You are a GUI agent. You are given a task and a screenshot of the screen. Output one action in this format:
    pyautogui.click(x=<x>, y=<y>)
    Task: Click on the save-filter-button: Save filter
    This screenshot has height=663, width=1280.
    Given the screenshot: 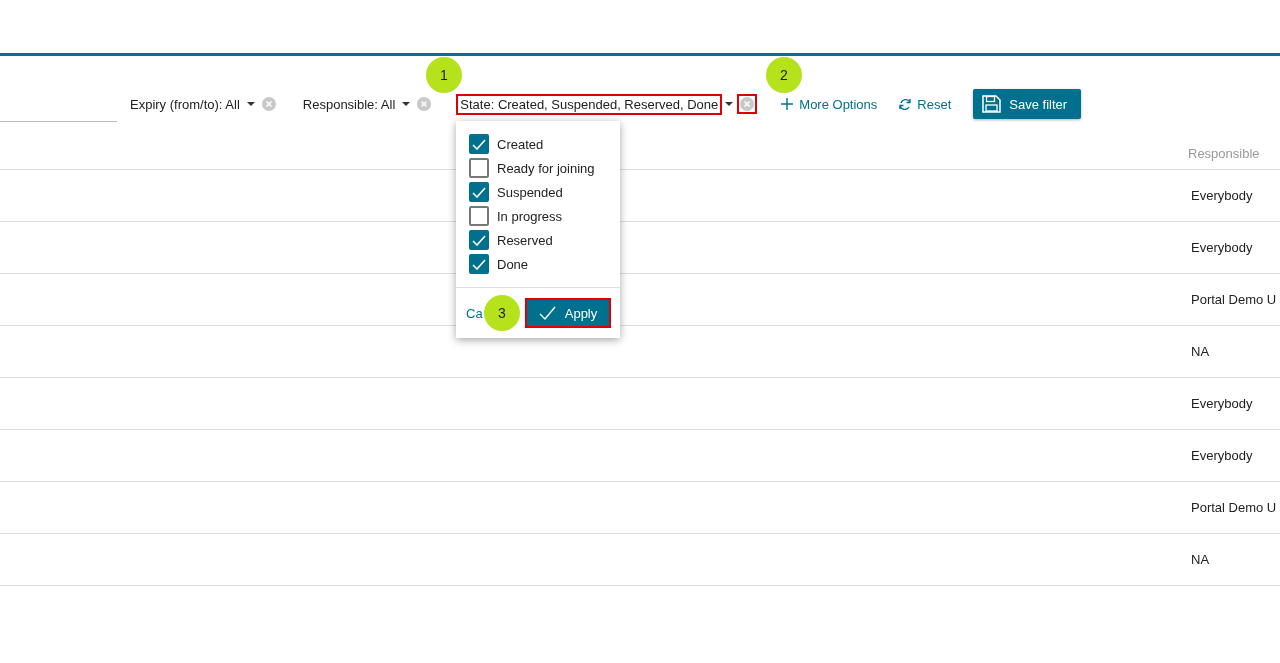 What is the action you would take?
    pyautogui.click(x=1027, y=104)
    